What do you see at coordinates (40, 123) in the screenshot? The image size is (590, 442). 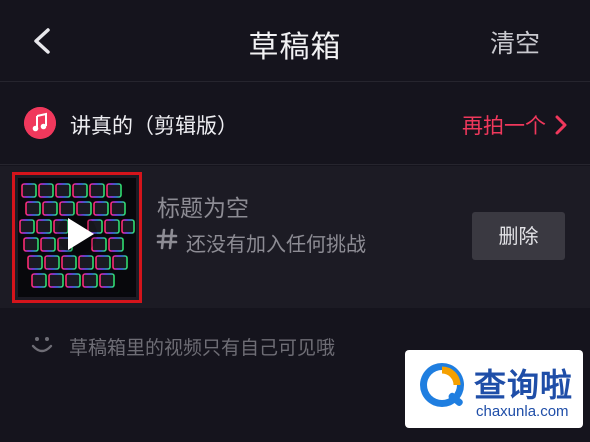 I see `music-note-icon` at bounding box center [40, 123].